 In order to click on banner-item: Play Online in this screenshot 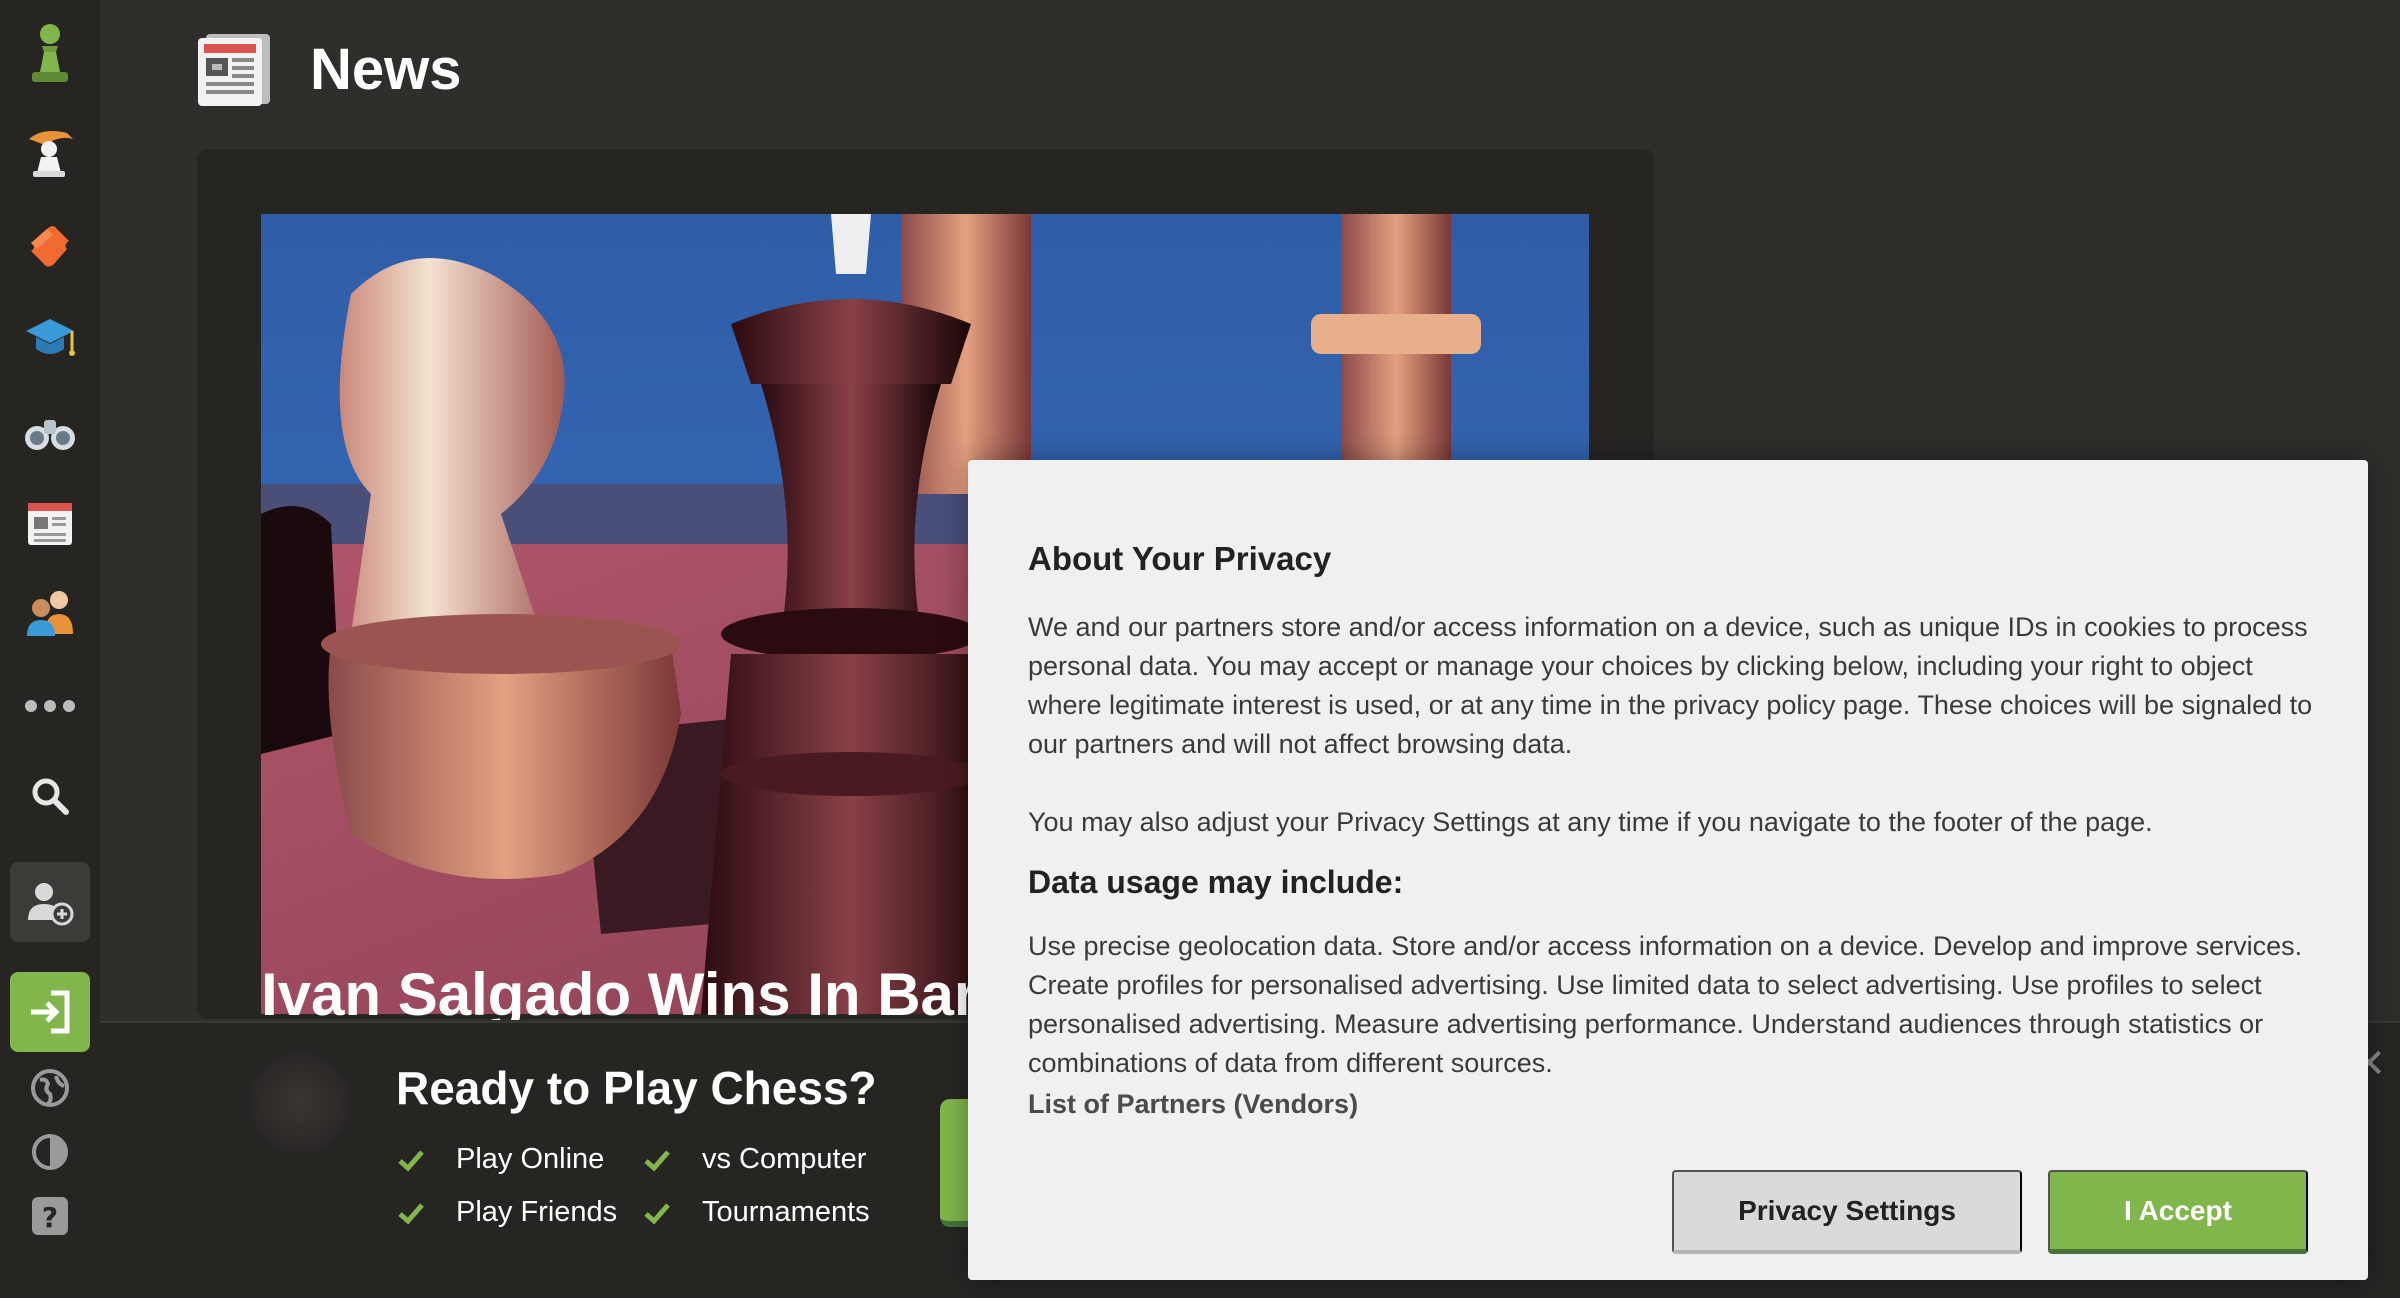, I will do `click(519, 1159)`.